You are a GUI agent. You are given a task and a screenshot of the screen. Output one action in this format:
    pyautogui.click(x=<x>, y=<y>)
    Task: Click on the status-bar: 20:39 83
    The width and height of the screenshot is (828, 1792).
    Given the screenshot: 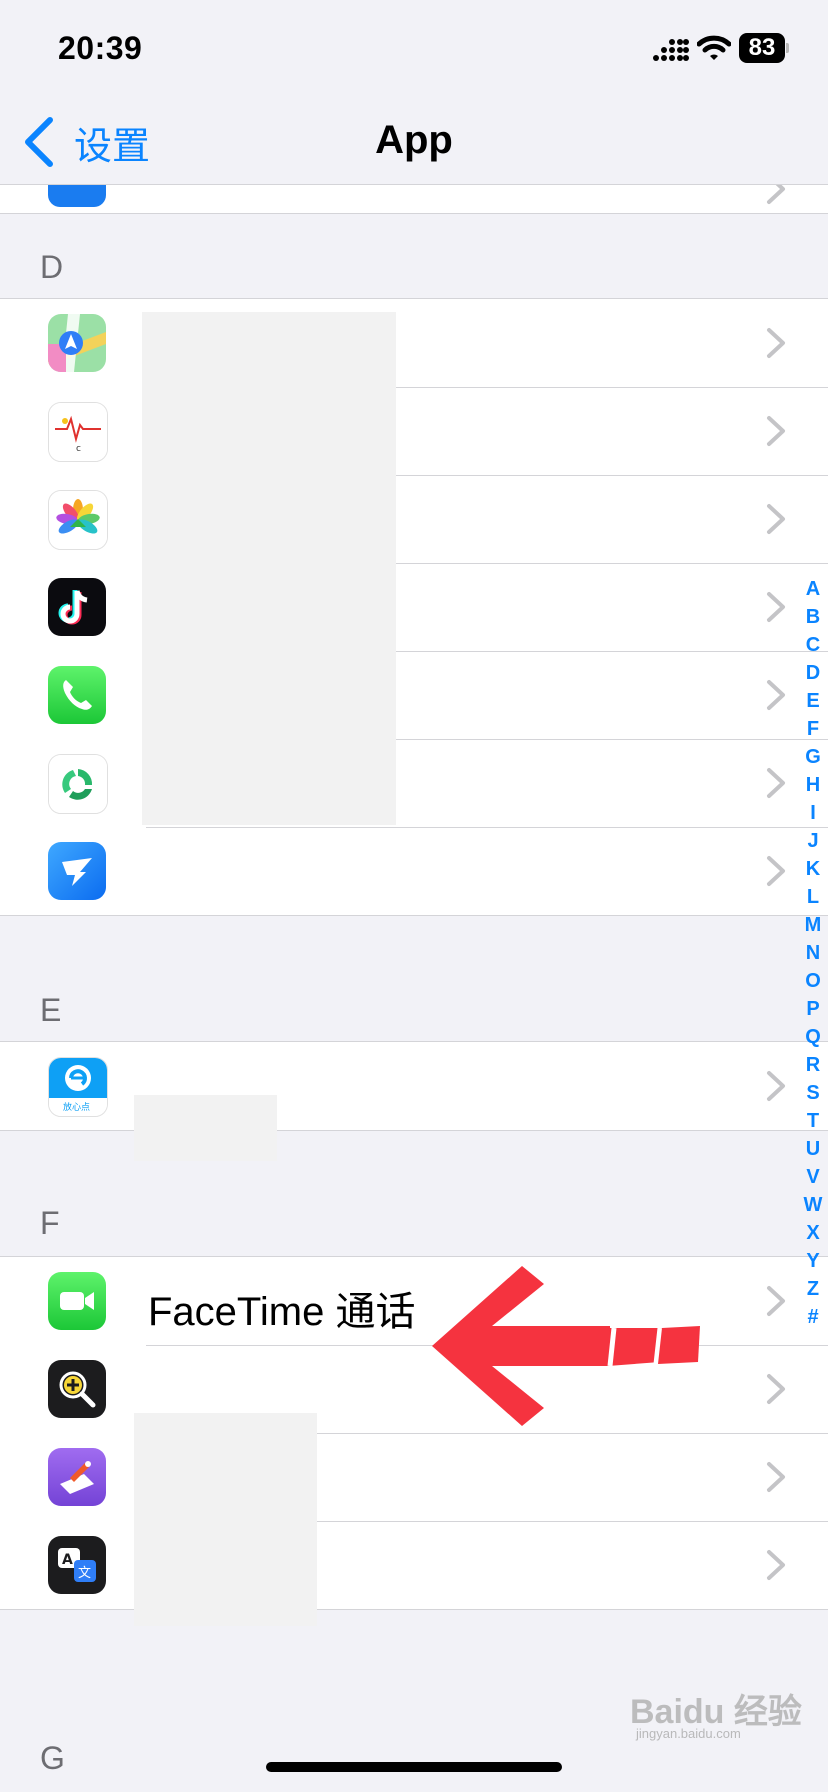 What is the action you would take?
    pyautogui.click(x=414, y=50)
    